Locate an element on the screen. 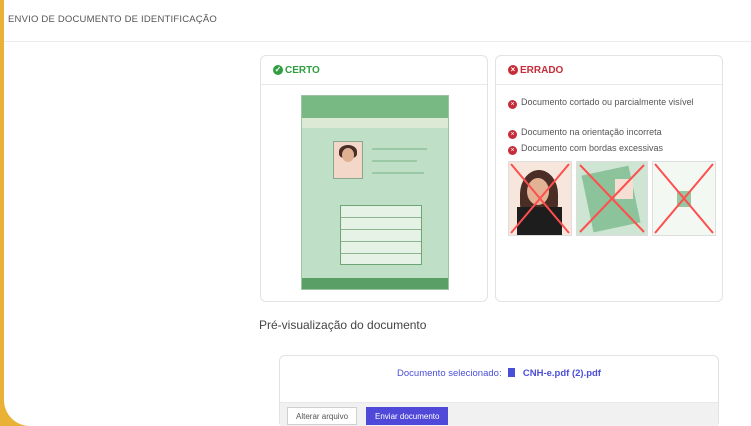 The height and width of the screenshot is (426, 751). file-icon is located at coordinates (512, 372).